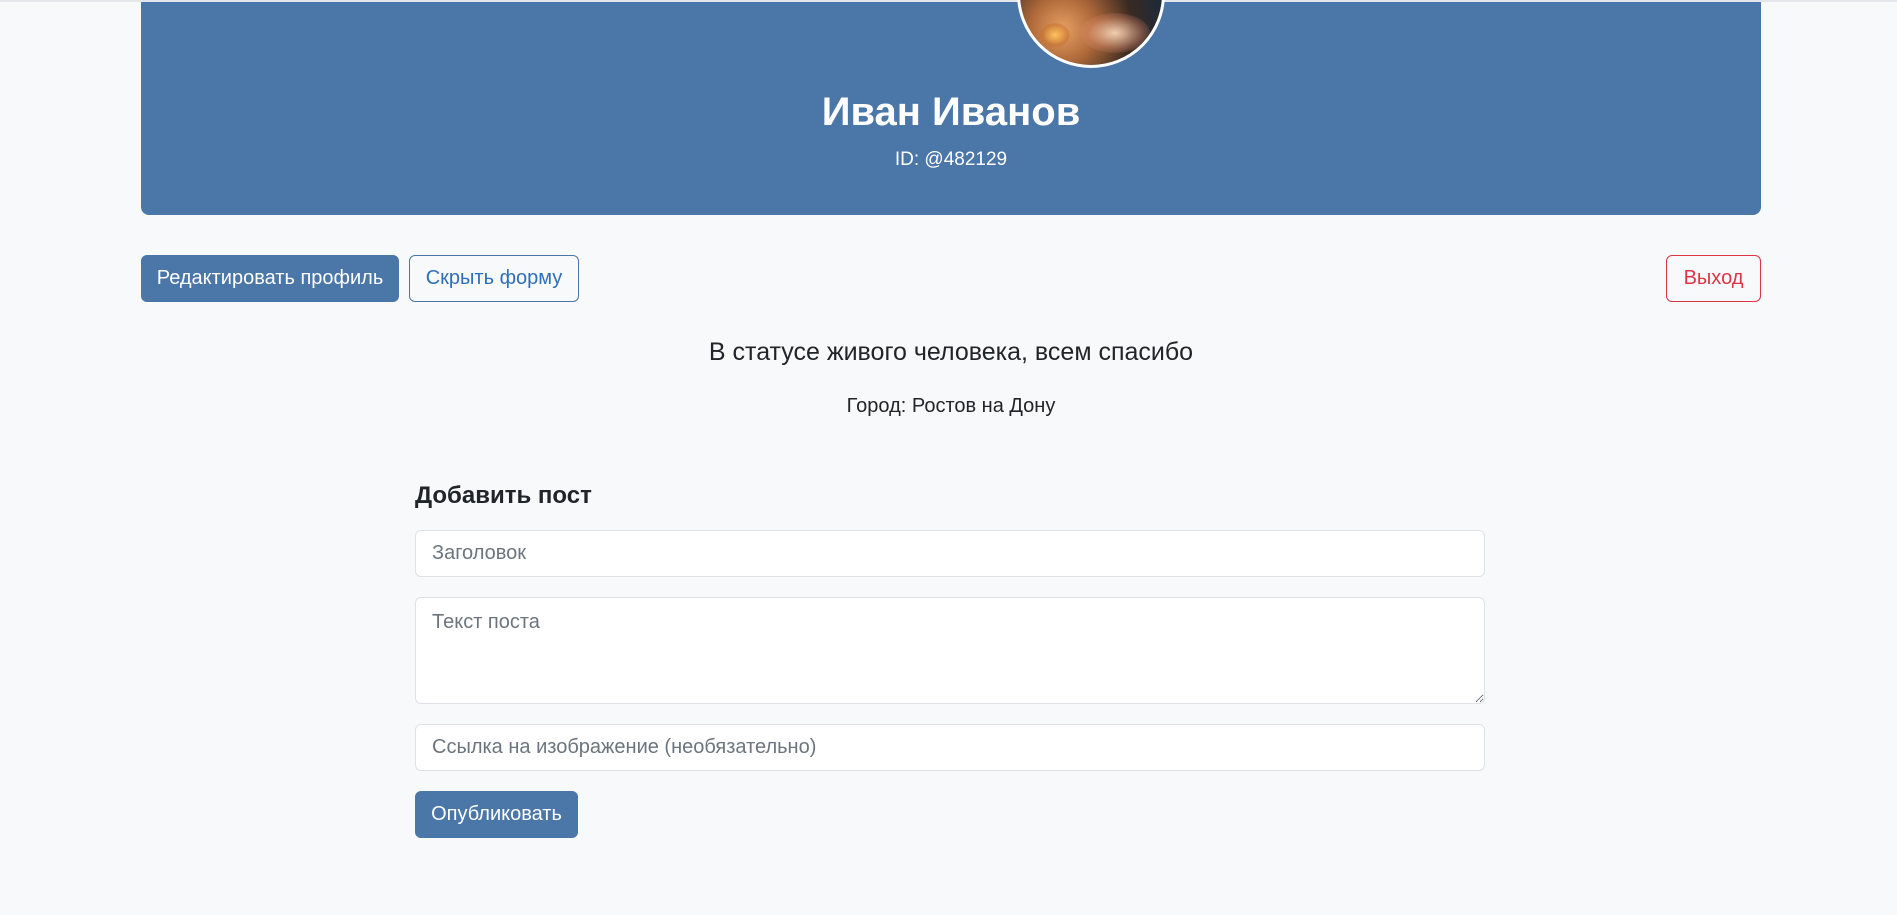 This screenshot has height=915, width=1897. What do you see at coordinates (270, 278) in the screenshot?
I see `edit-profile-button: Редактировать профиль` at bounding box center [270, 278].